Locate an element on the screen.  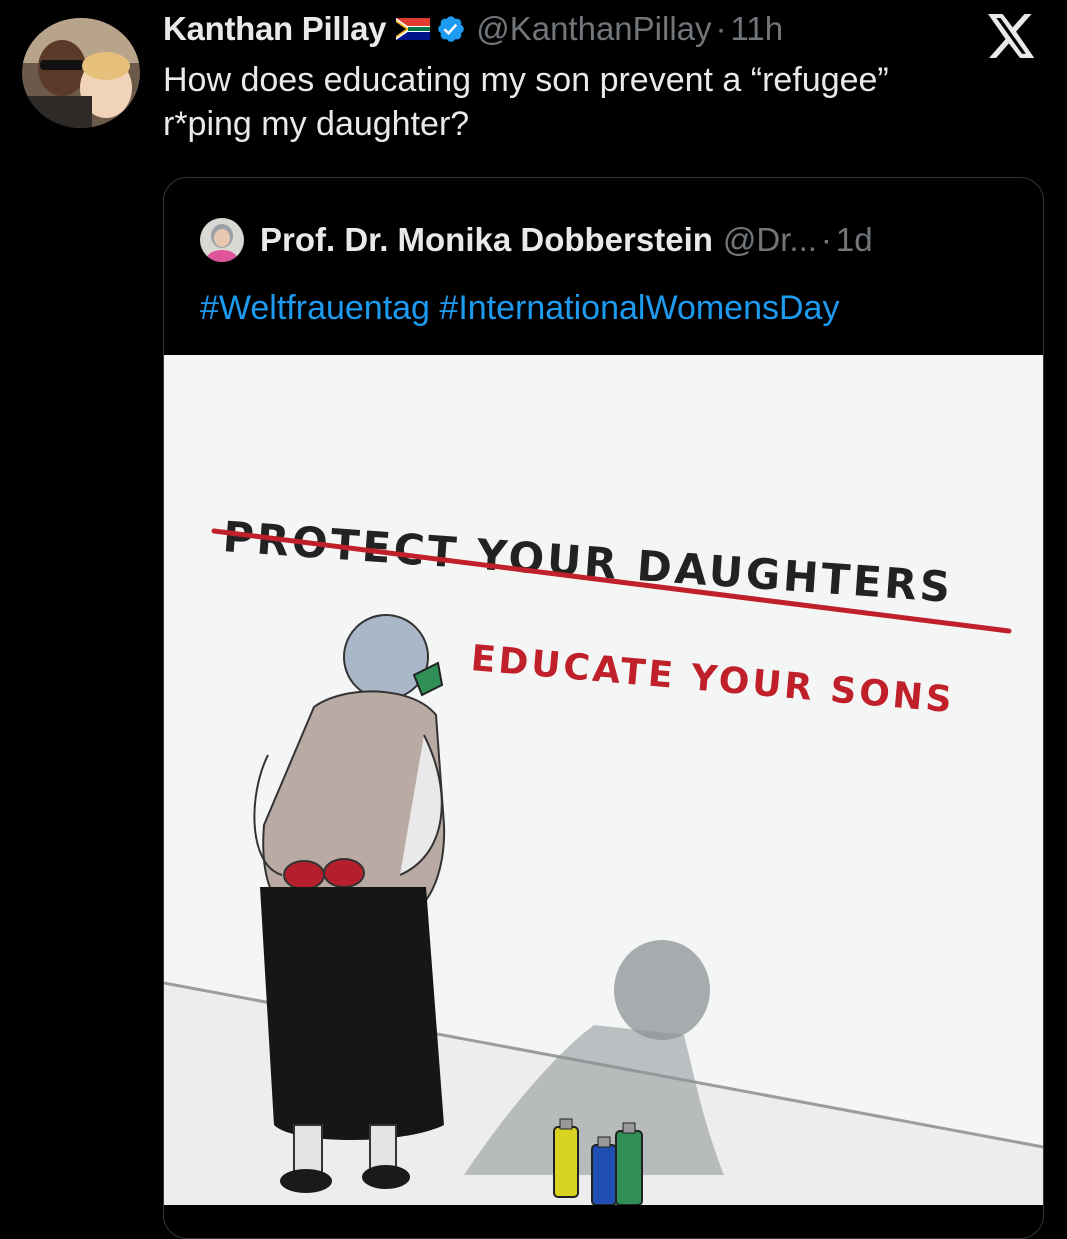
quoted-author-avatar is located at coordinates (222, 240).